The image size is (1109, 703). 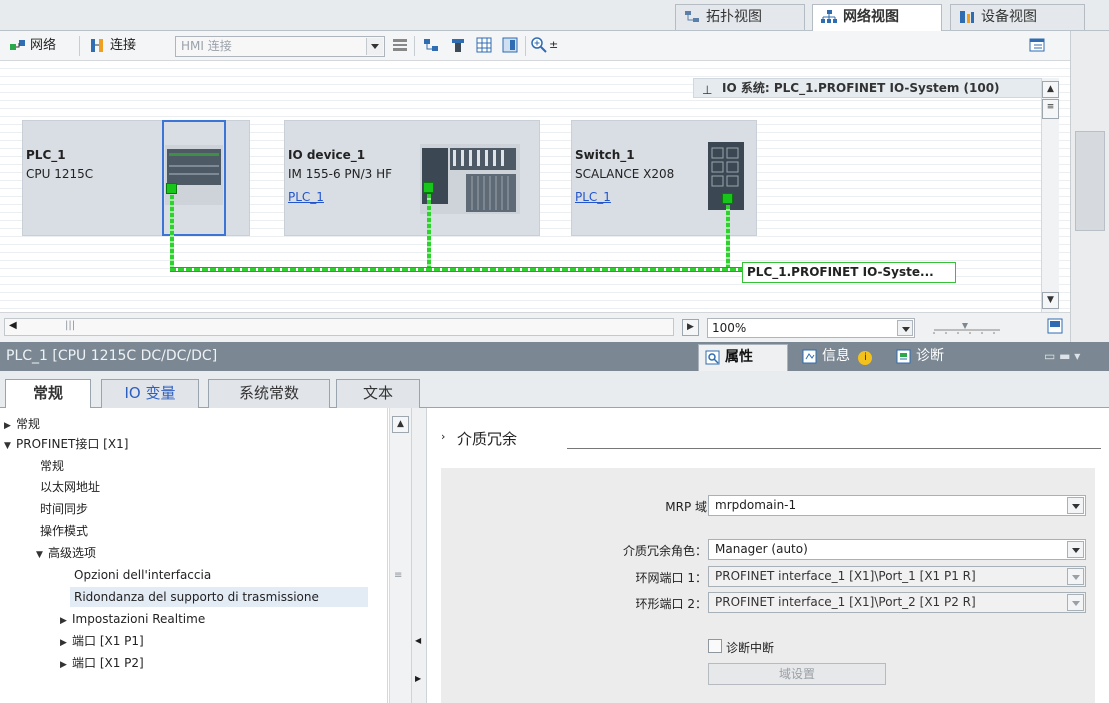 I want to click on section-collapse-icon: ›, so click(x=443, y=436).